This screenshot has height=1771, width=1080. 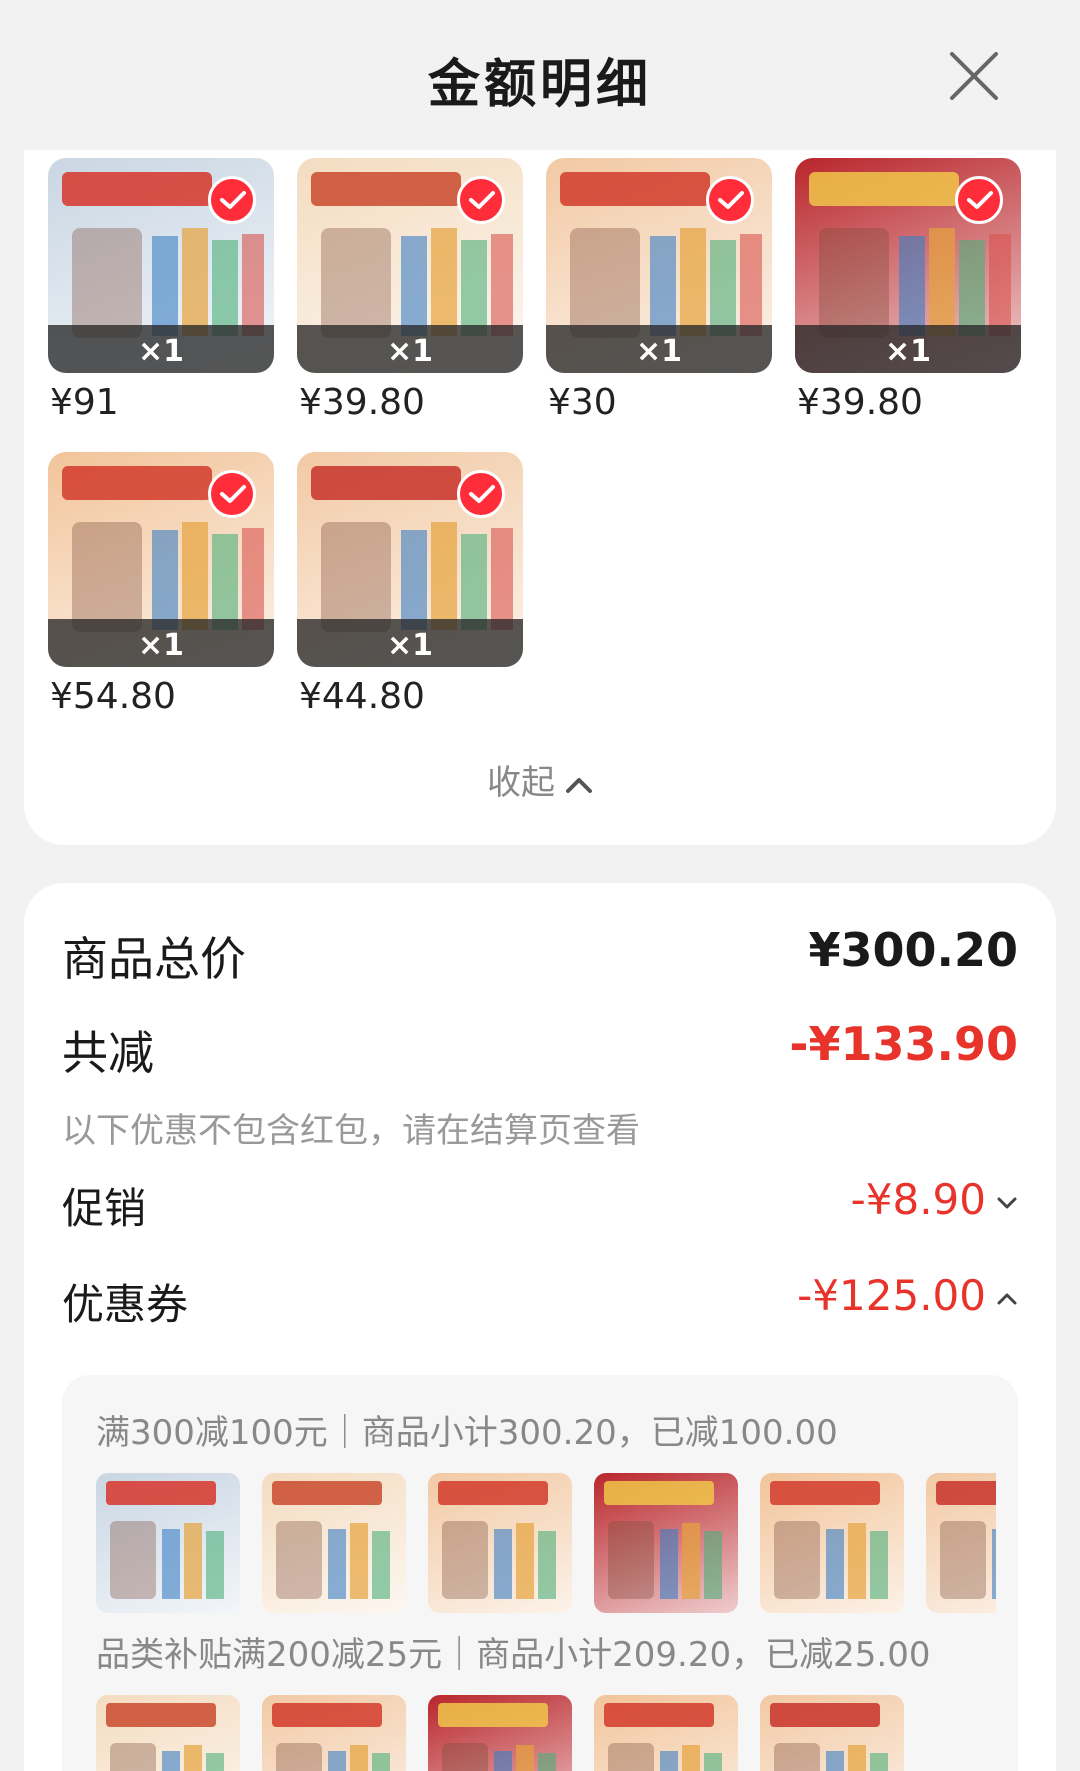 I want to click on promo-value-wrap: -¥8.90, so click(x=934, y=1199).